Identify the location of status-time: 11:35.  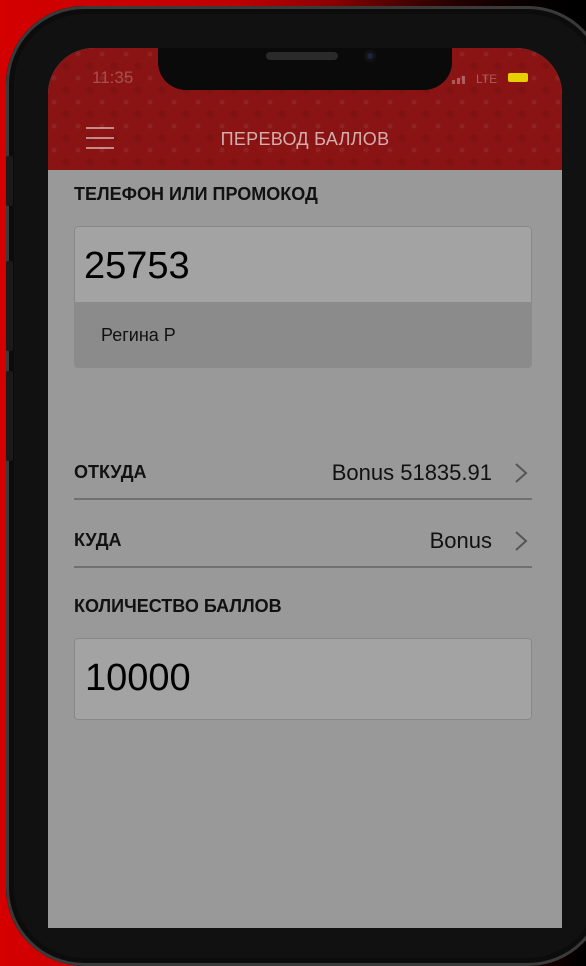
(113, 77).